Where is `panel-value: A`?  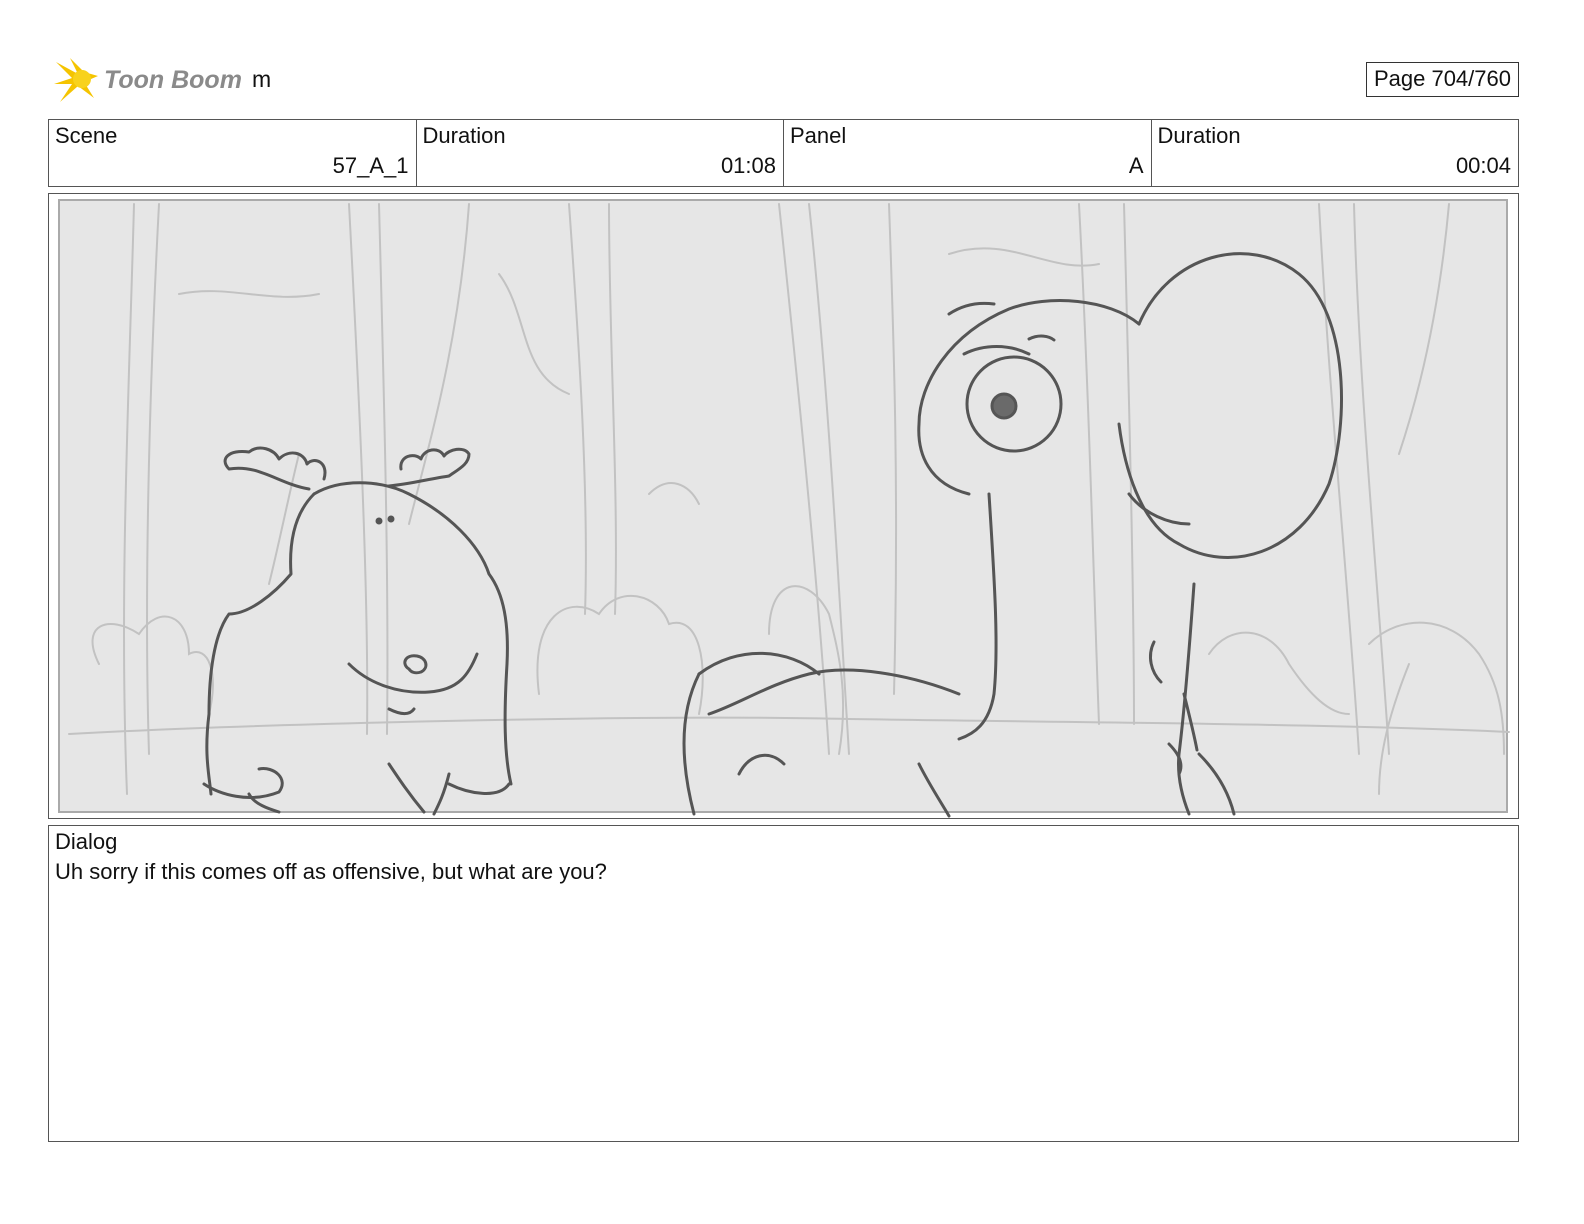 panel-value: A is located at coordinates (1136, 165).